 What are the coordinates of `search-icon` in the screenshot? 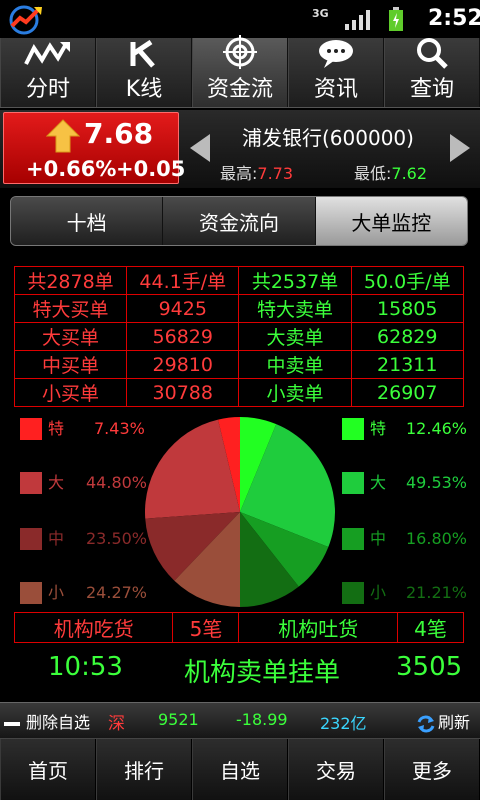 It's located at (432, 53).